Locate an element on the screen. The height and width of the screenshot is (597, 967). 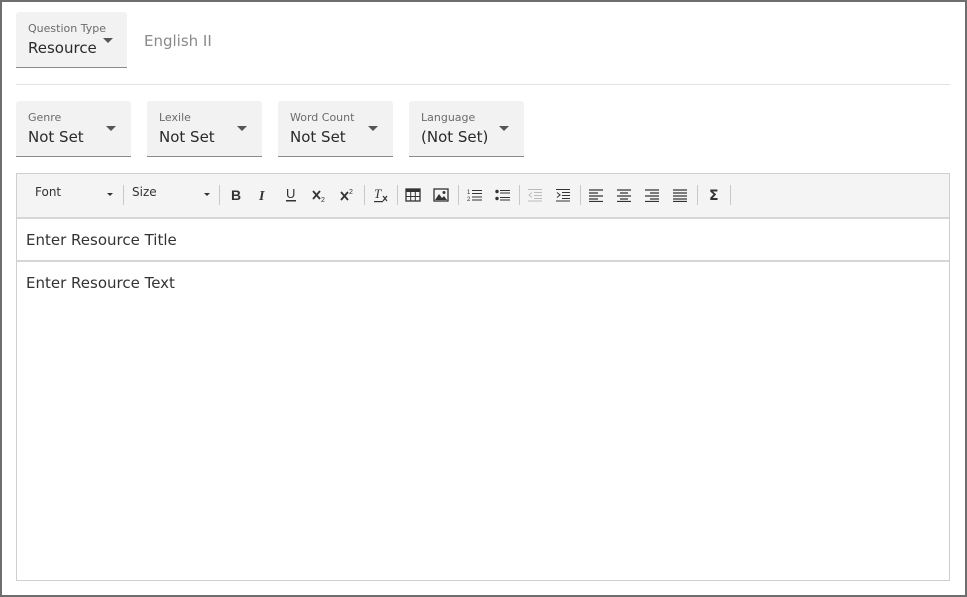
genre-select: Genre Not Set is located at coordinates (73, 129).